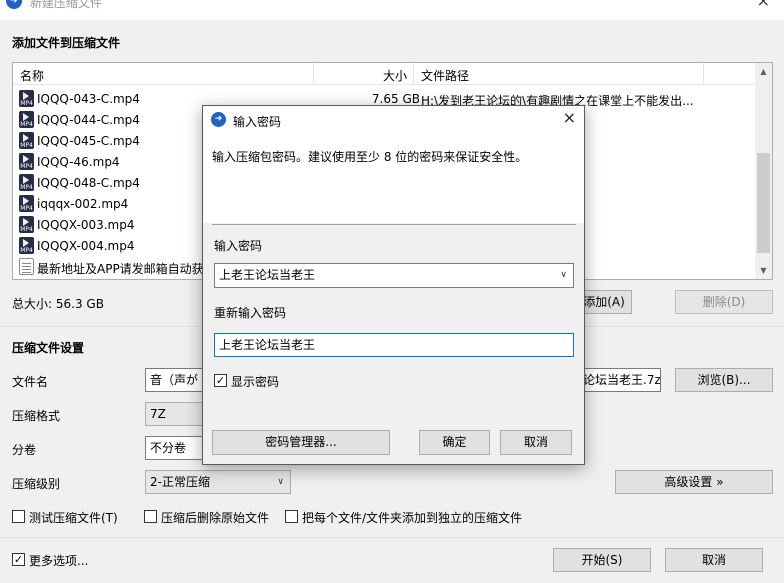 The height and width of the screenshot is (583, 784). What do you see at coordinates (393, 178) in the screenshot?
I see `dialog-info-panel: 输入压缩包密码。建议使用至少 8 位的密码来保证安全性。` at bounding box center [393, 178].